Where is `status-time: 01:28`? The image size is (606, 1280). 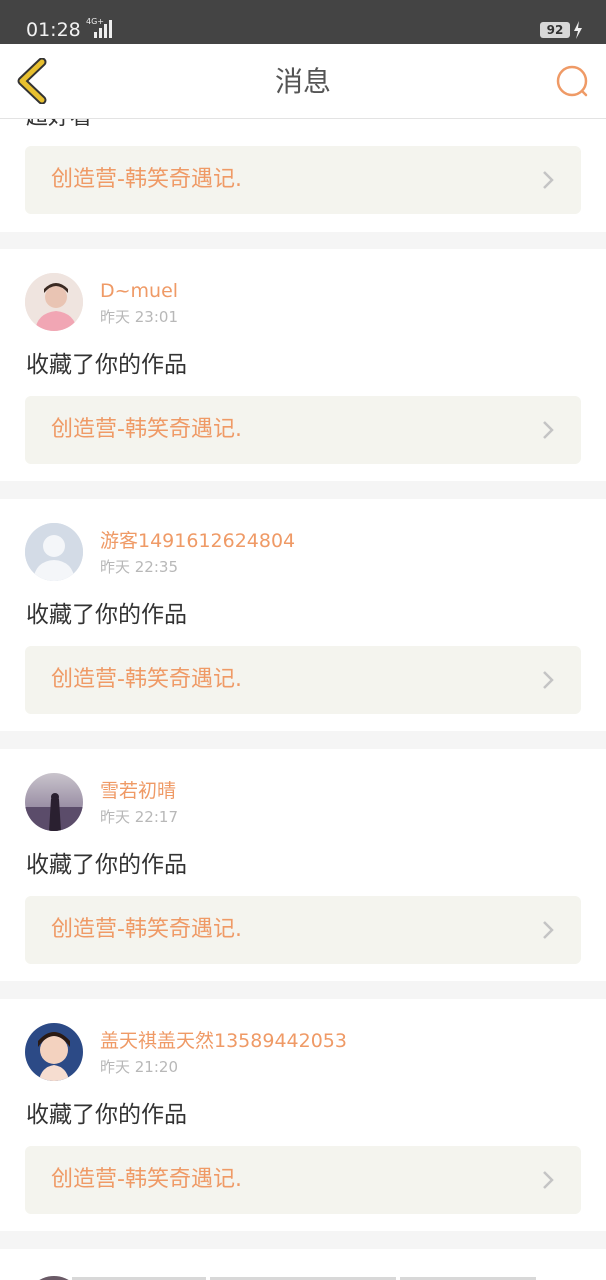 status-time: 01:28 is located at coordinates (53, 30).